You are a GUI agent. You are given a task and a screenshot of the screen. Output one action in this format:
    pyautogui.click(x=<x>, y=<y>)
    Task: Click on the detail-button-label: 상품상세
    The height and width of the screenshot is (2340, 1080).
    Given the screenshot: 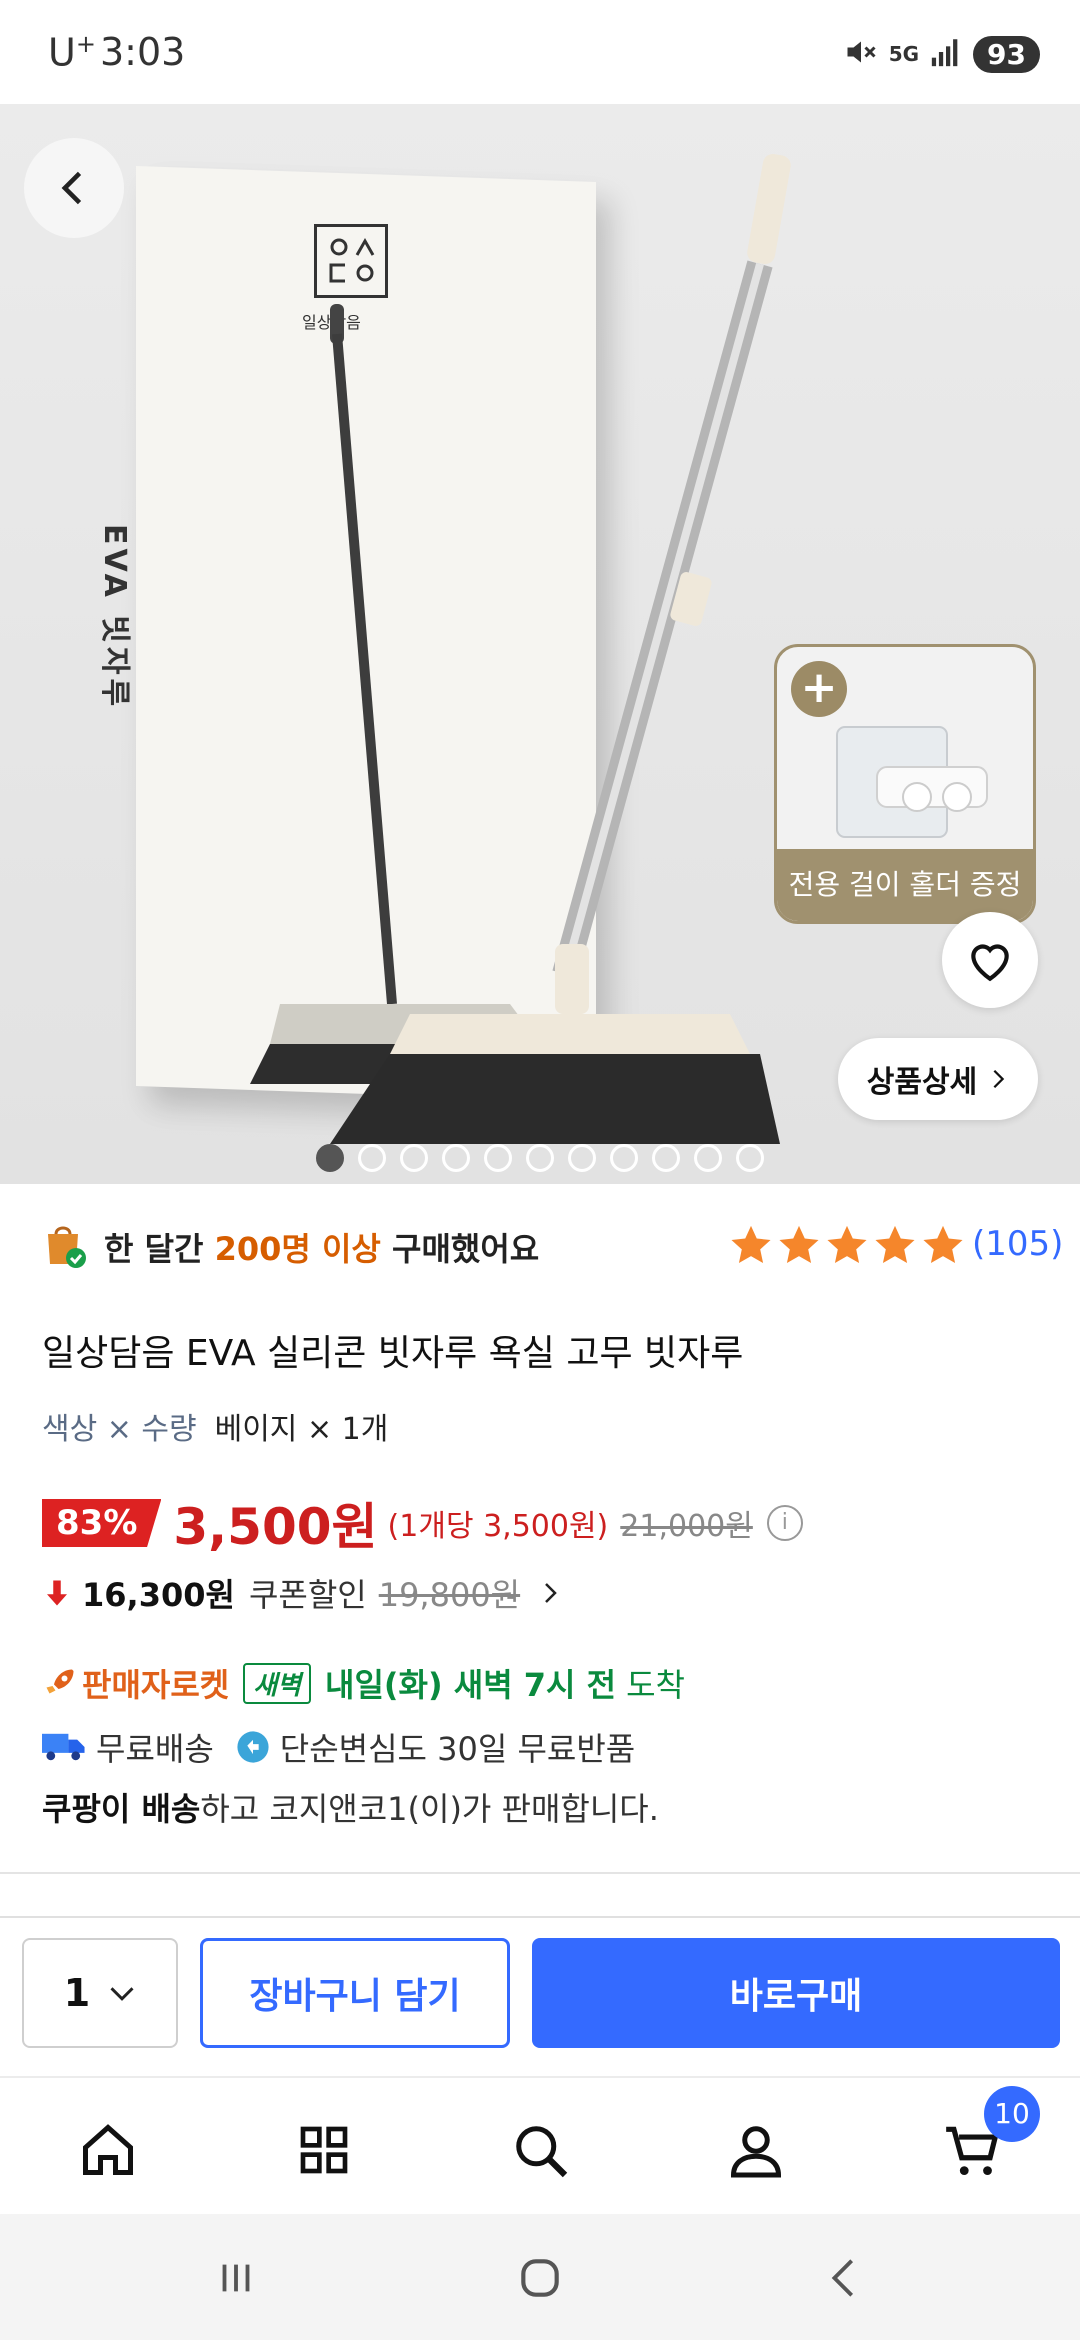 What is the action you would take?
    pyautogui.click(x=922, y=1082)
    